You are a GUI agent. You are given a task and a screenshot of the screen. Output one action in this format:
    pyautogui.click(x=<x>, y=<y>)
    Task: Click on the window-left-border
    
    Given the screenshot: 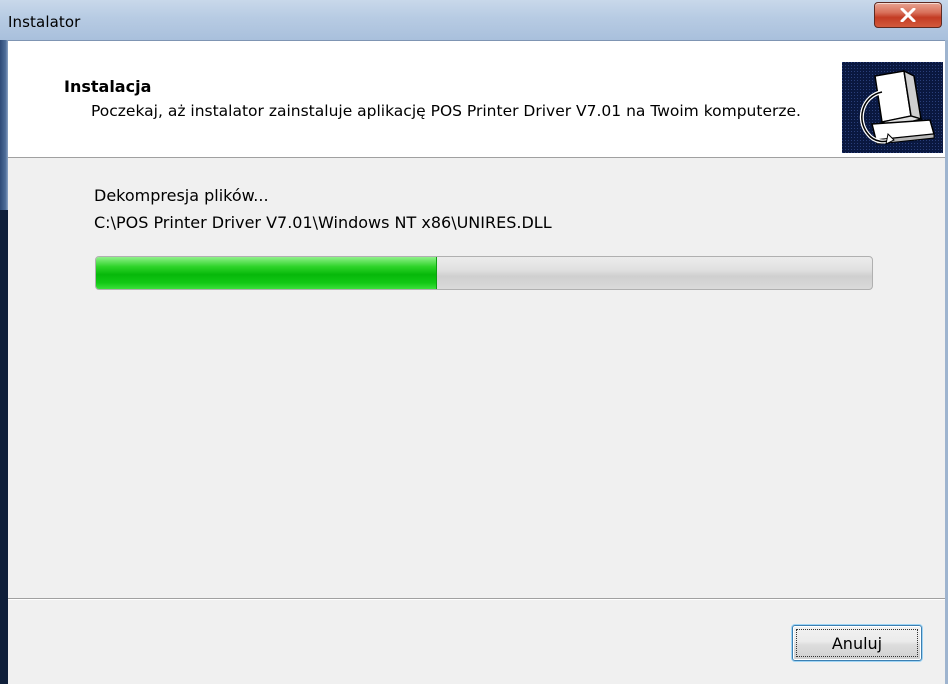 What is the action you would take?
    pyautogui.click(x=4, y=362)
    